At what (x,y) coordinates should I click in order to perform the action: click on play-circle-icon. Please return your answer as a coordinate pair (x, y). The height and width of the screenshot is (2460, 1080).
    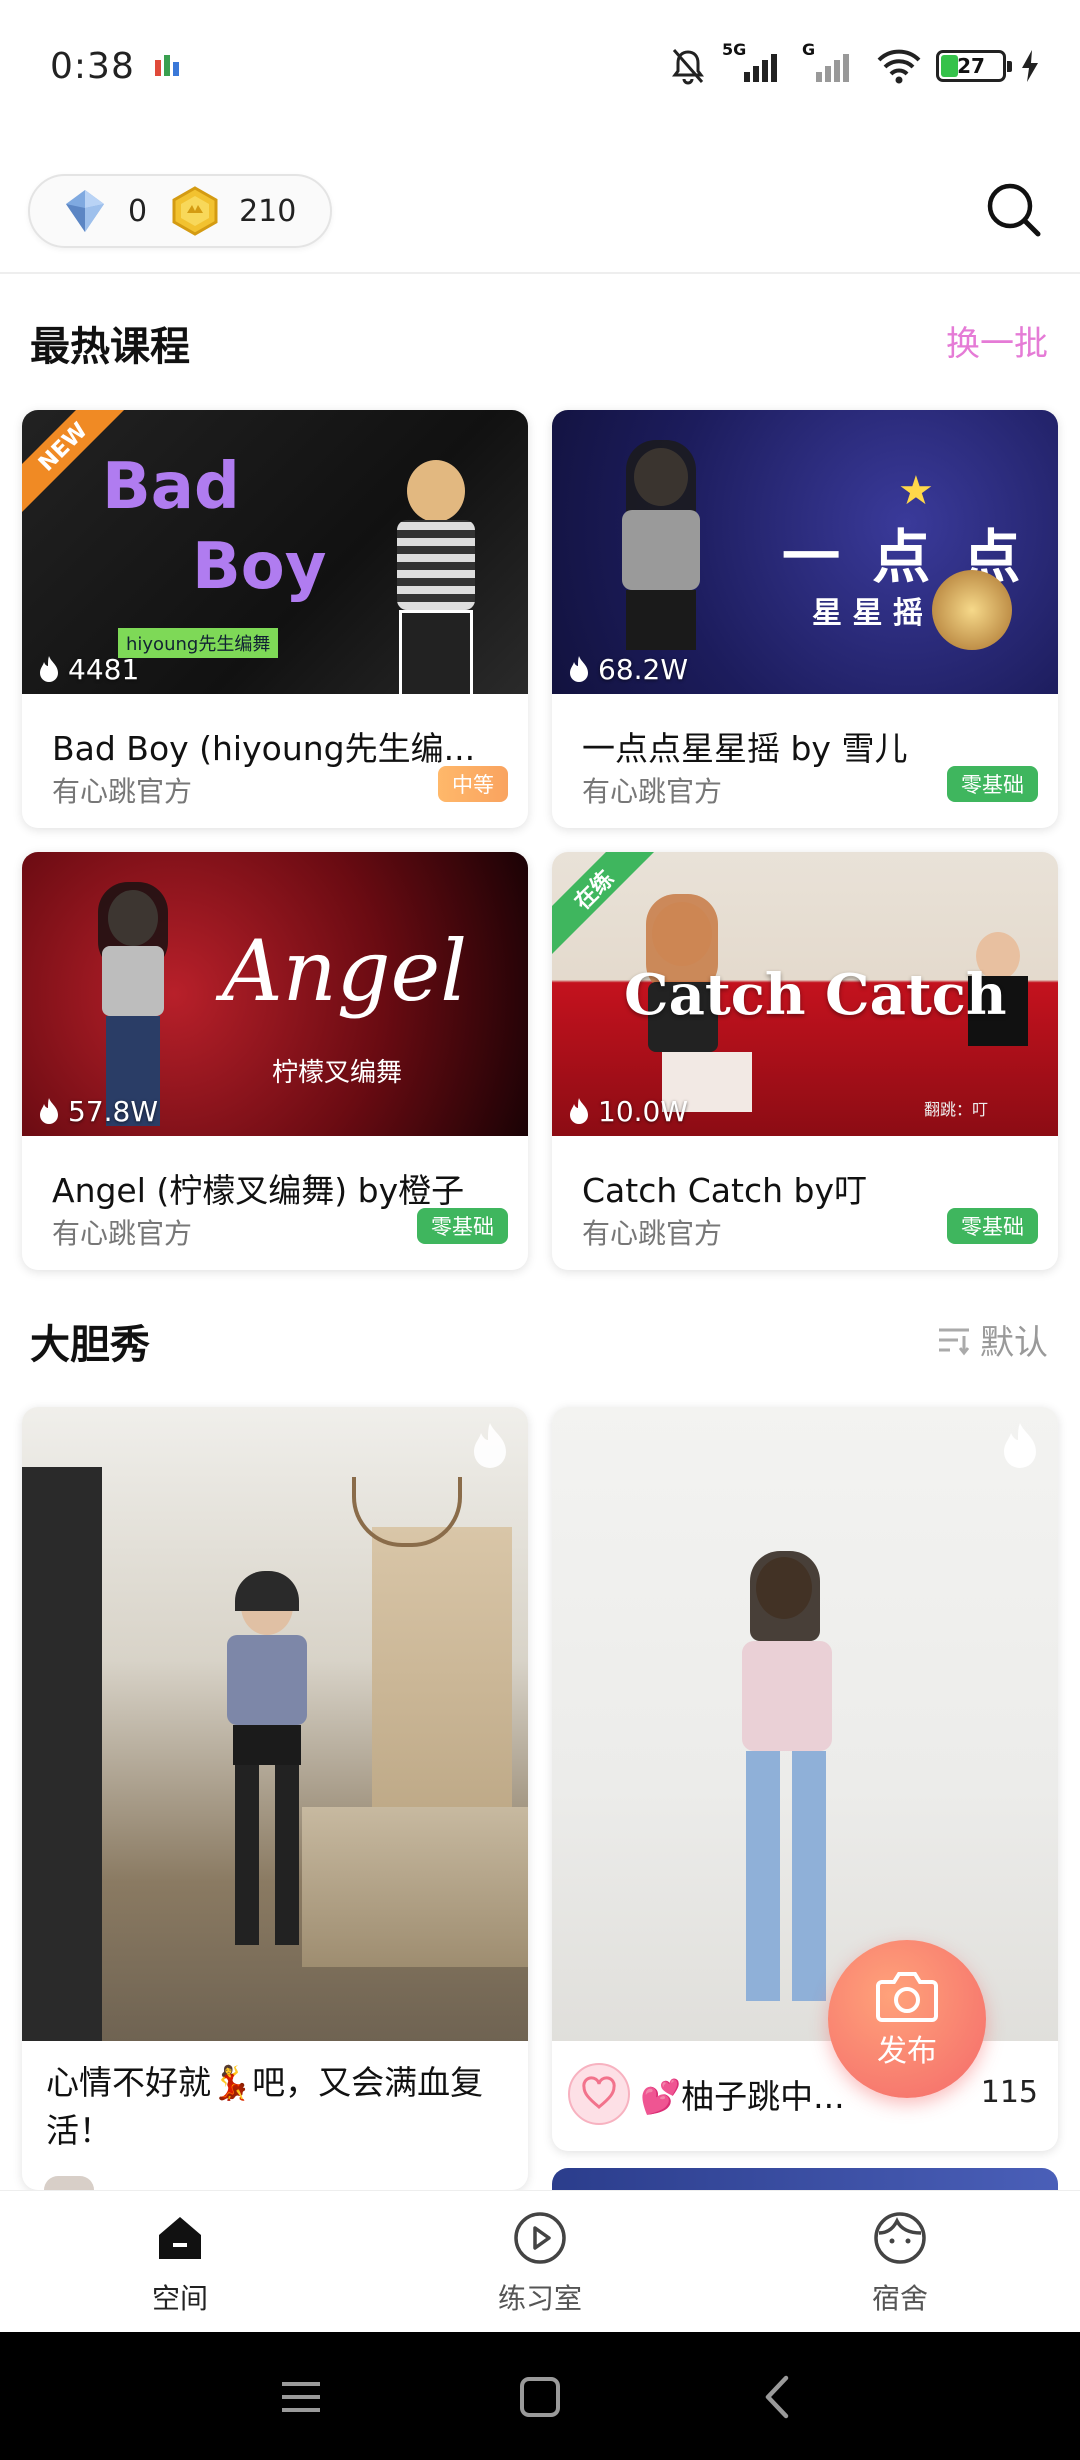
    Looking at the image, I should click on (540, 2238).